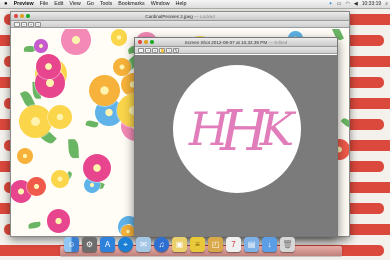  I want to click on window-state: Edited, so click(281, 42).